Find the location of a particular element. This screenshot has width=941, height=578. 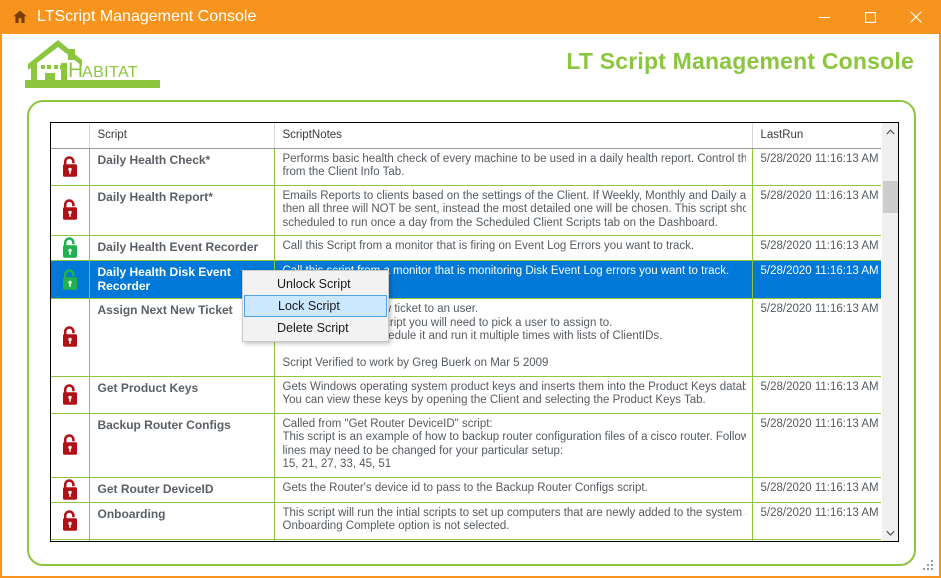

cell-script-name: Get Router DeviceID is located at coordinates (182, 490).